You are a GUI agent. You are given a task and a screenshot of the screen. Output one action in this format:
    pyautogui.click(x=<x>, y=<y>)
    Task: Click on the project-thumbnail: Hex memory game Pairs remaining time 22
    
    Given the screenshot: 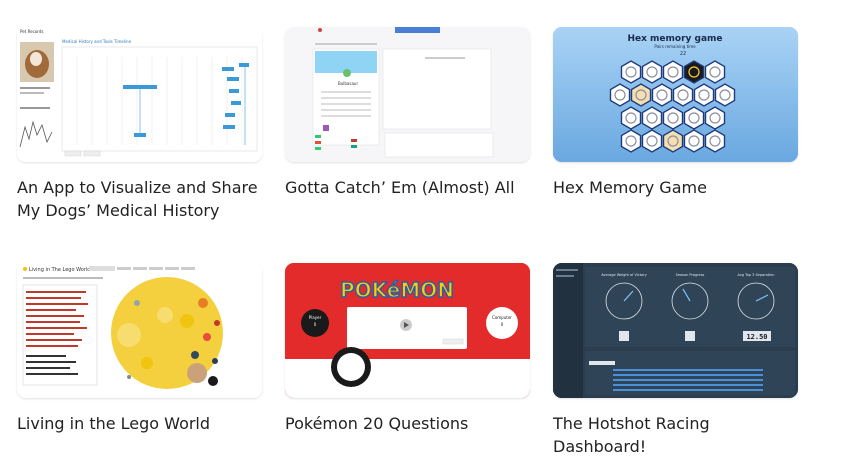 What is the action you would take?
    pyautogui.click(x=675, y=94)
    